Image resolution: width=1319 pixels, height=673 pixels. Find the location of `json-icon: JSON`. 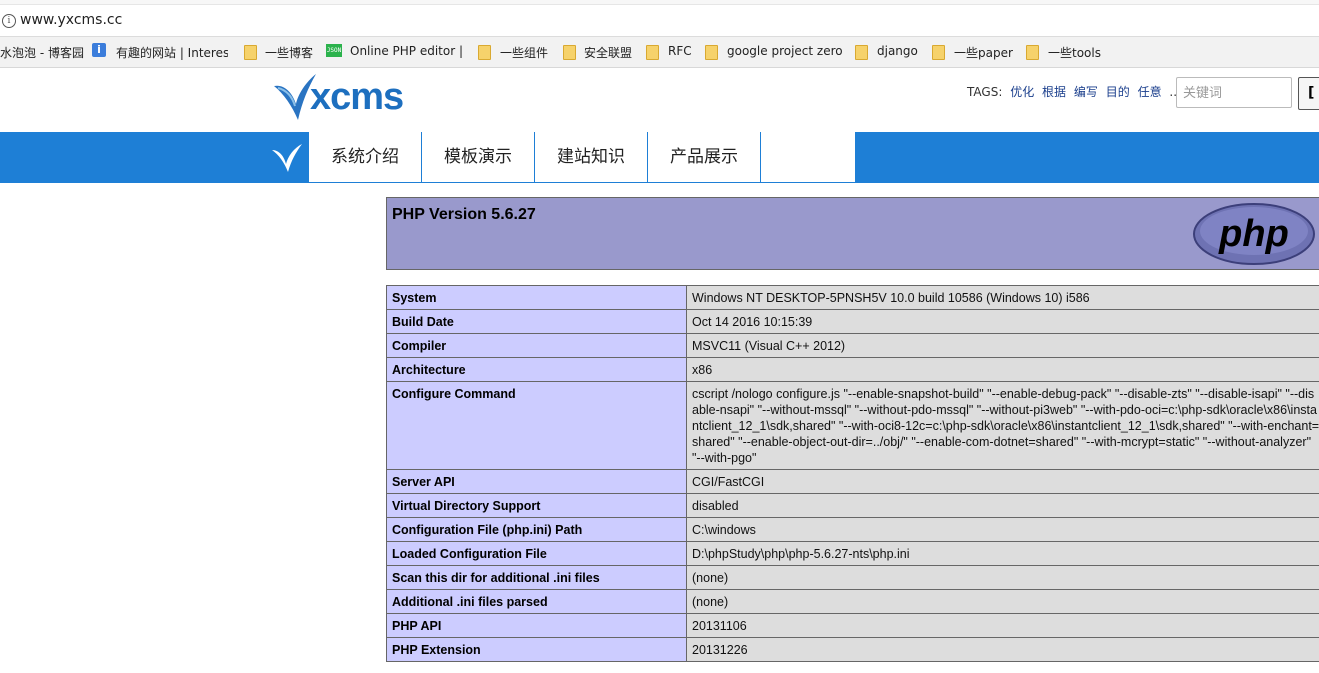

json-icon: JSON is located at coordinates (334, 50).